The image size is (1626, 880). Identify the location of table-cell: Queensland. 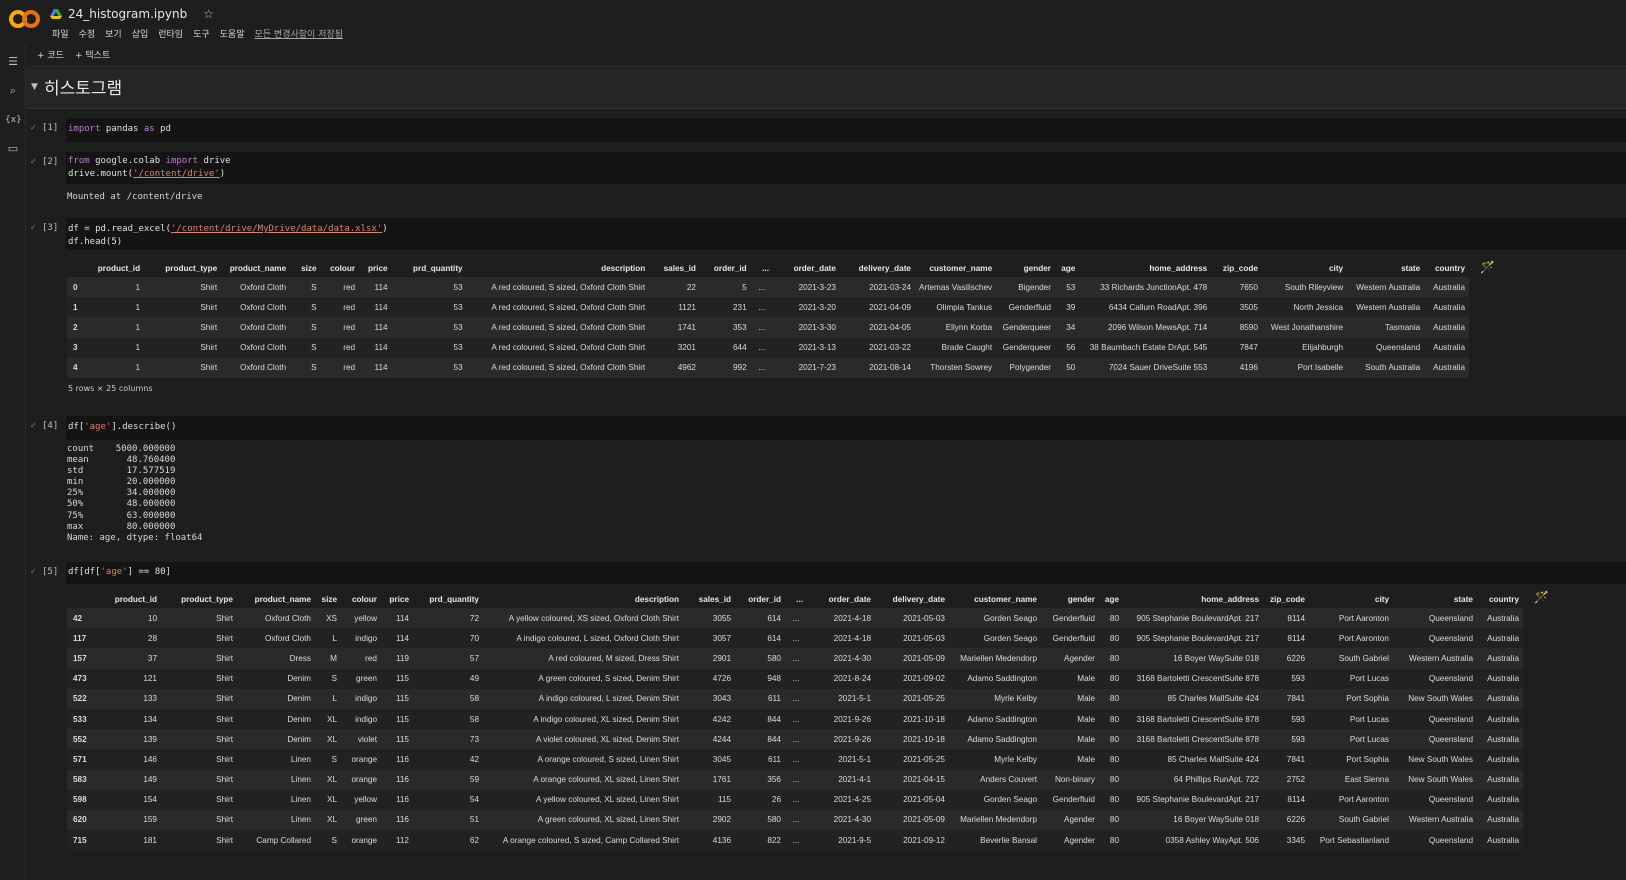
(1450, 840).